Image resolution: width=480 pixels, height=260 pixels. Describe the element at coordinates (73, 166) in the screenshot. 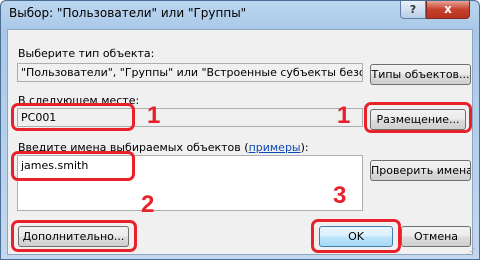

I see `object-names-highlight` at that location.